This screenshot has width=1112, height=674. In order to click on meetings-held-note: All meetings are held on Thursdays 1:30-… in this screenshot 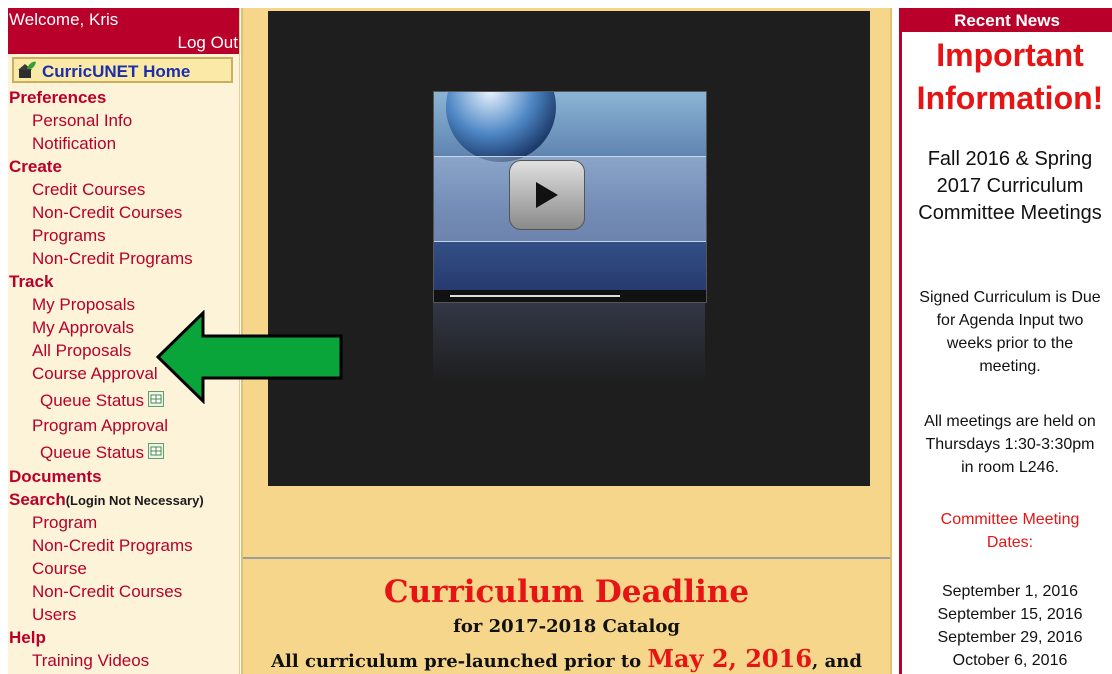, I will do `click(1007, 444)`.